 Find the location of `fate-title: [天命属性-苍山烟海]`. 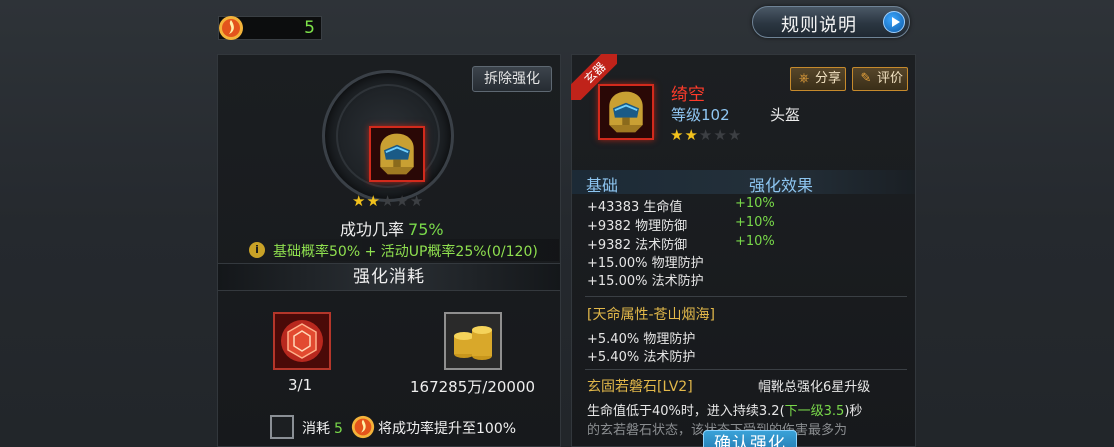

fate-title: [天命属性-苍山烟海] is located at coordinates (651, 315).